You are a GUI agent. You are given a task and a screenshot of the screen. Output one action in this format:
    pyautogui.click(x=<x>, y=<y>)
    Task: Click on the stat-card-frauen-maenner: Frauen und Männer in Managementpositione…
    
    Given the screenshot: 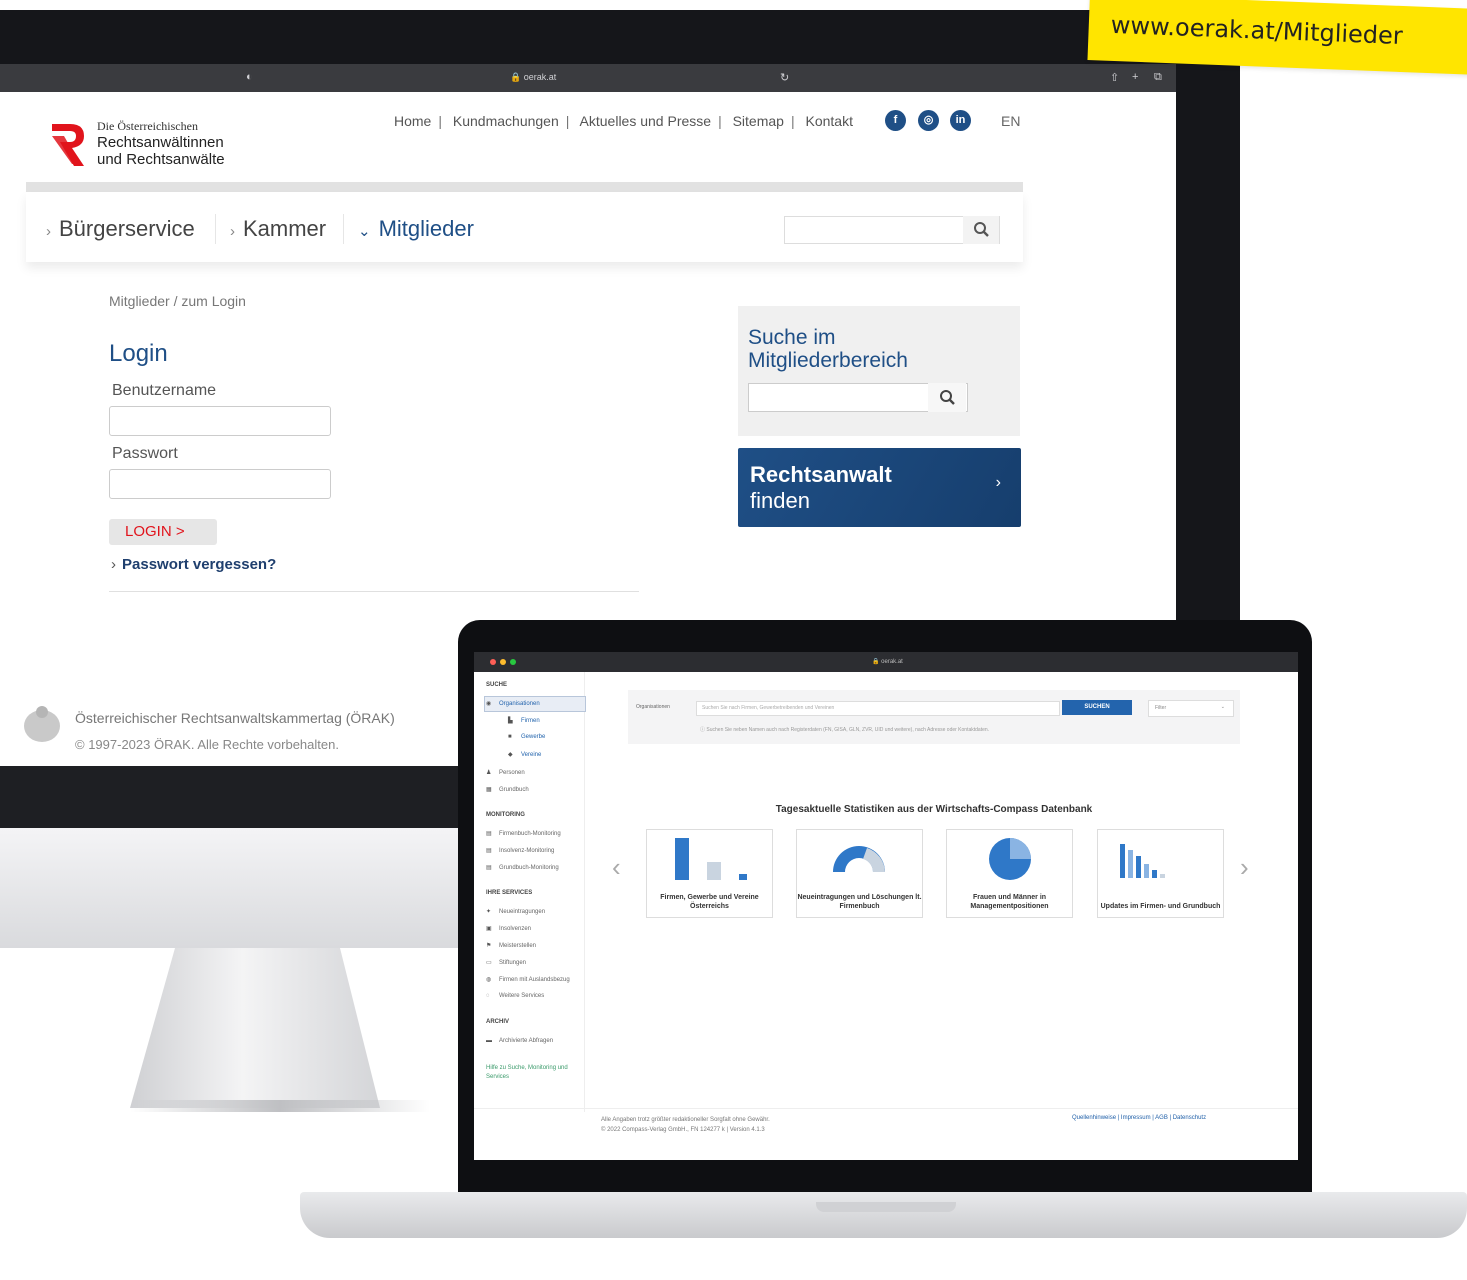 What is the action you would take?
    pyautogui.click(x=1009, y=873)
    